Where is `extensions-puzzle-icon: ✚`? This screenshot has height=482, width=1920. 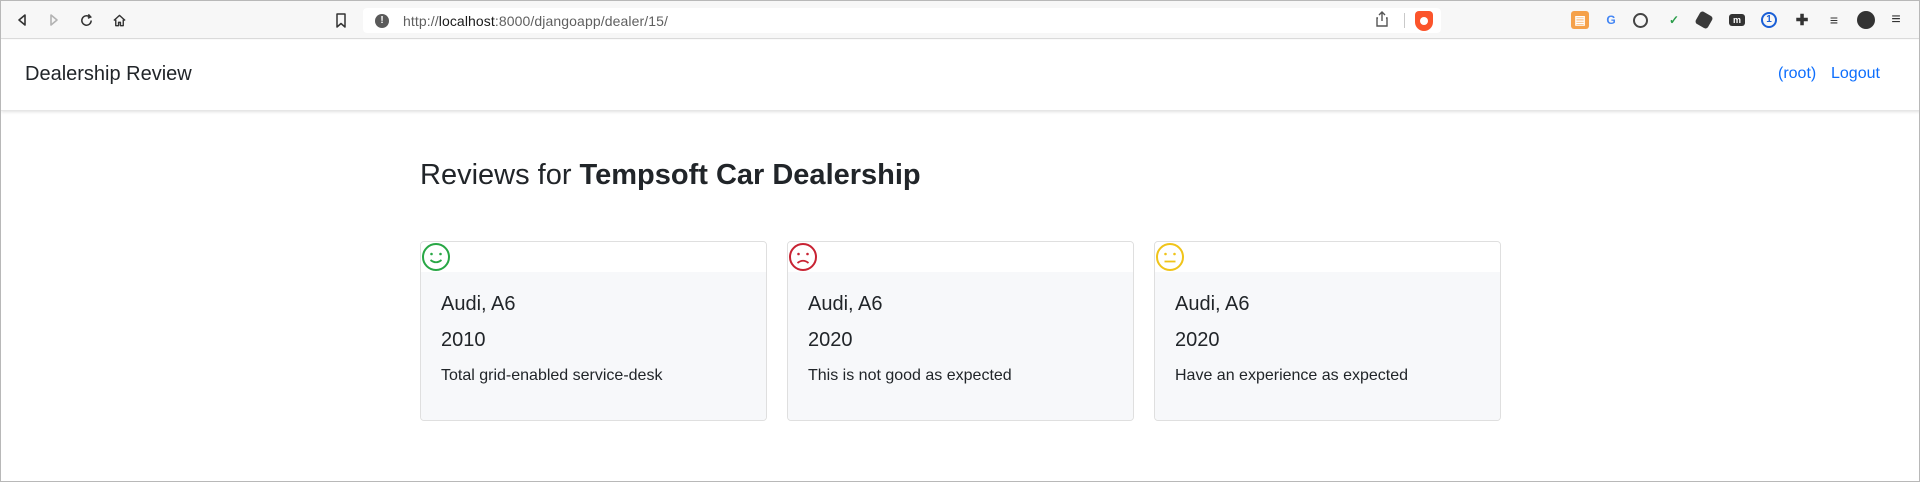
extensions-puzzle-icon: ✚ is located at coordinates (1802, 20).